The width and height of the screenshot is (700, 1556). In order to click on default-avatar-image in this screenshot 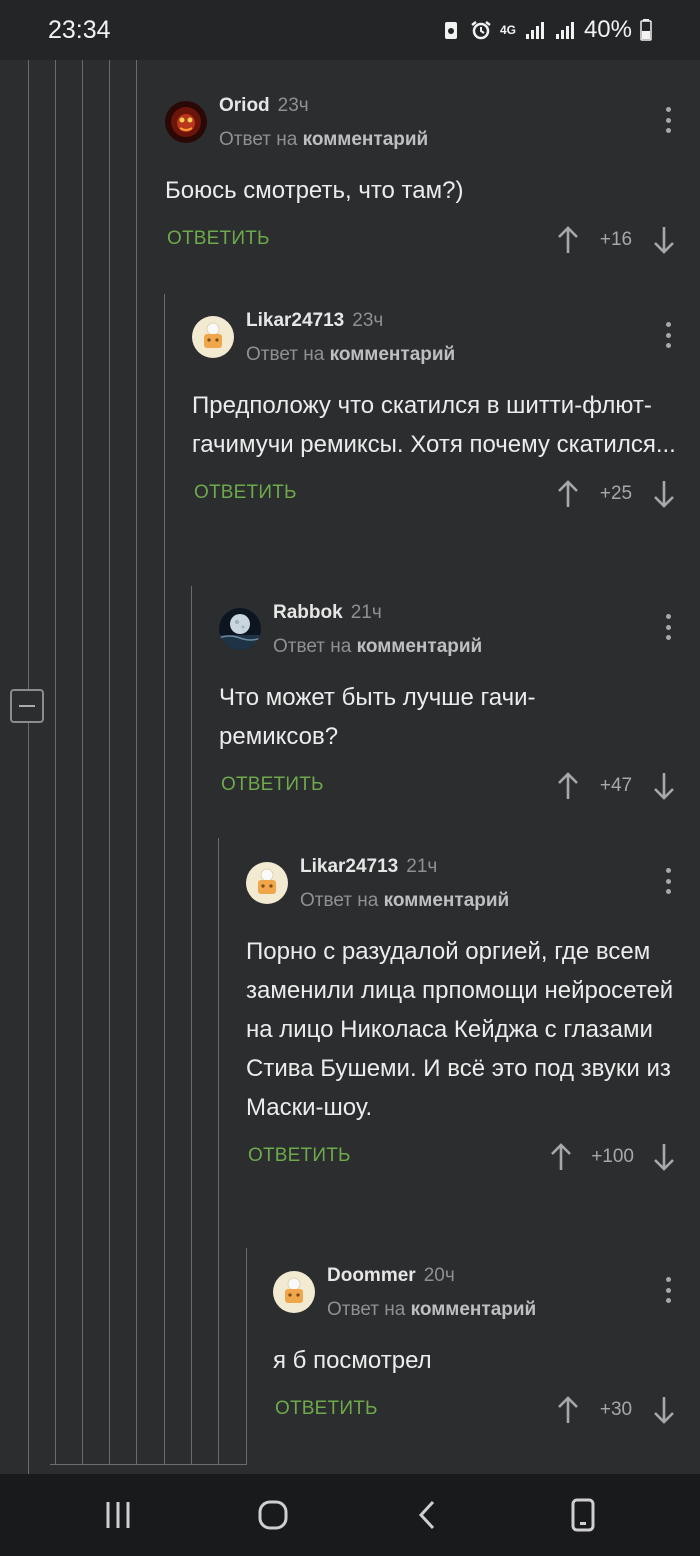, I will do `click(213, 337)`.